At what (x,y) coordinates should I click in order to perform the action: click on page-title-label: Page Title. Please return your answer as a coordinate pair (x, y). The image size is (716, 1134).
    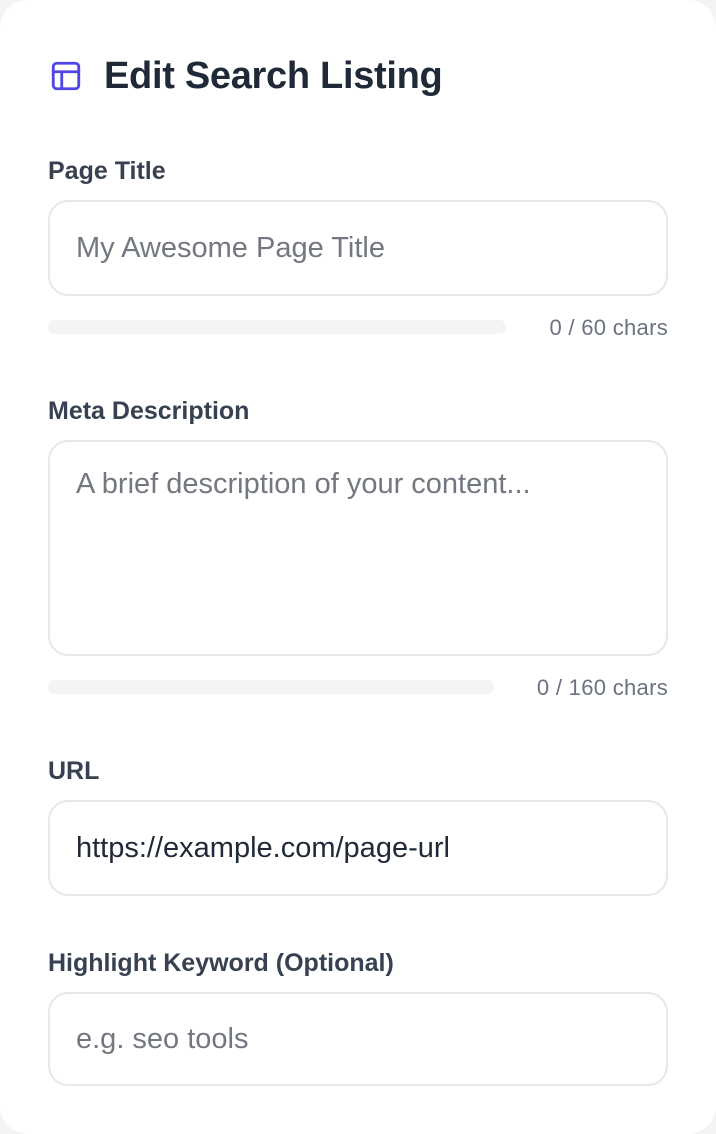
    Looking at the image, I should click on (107, 171).